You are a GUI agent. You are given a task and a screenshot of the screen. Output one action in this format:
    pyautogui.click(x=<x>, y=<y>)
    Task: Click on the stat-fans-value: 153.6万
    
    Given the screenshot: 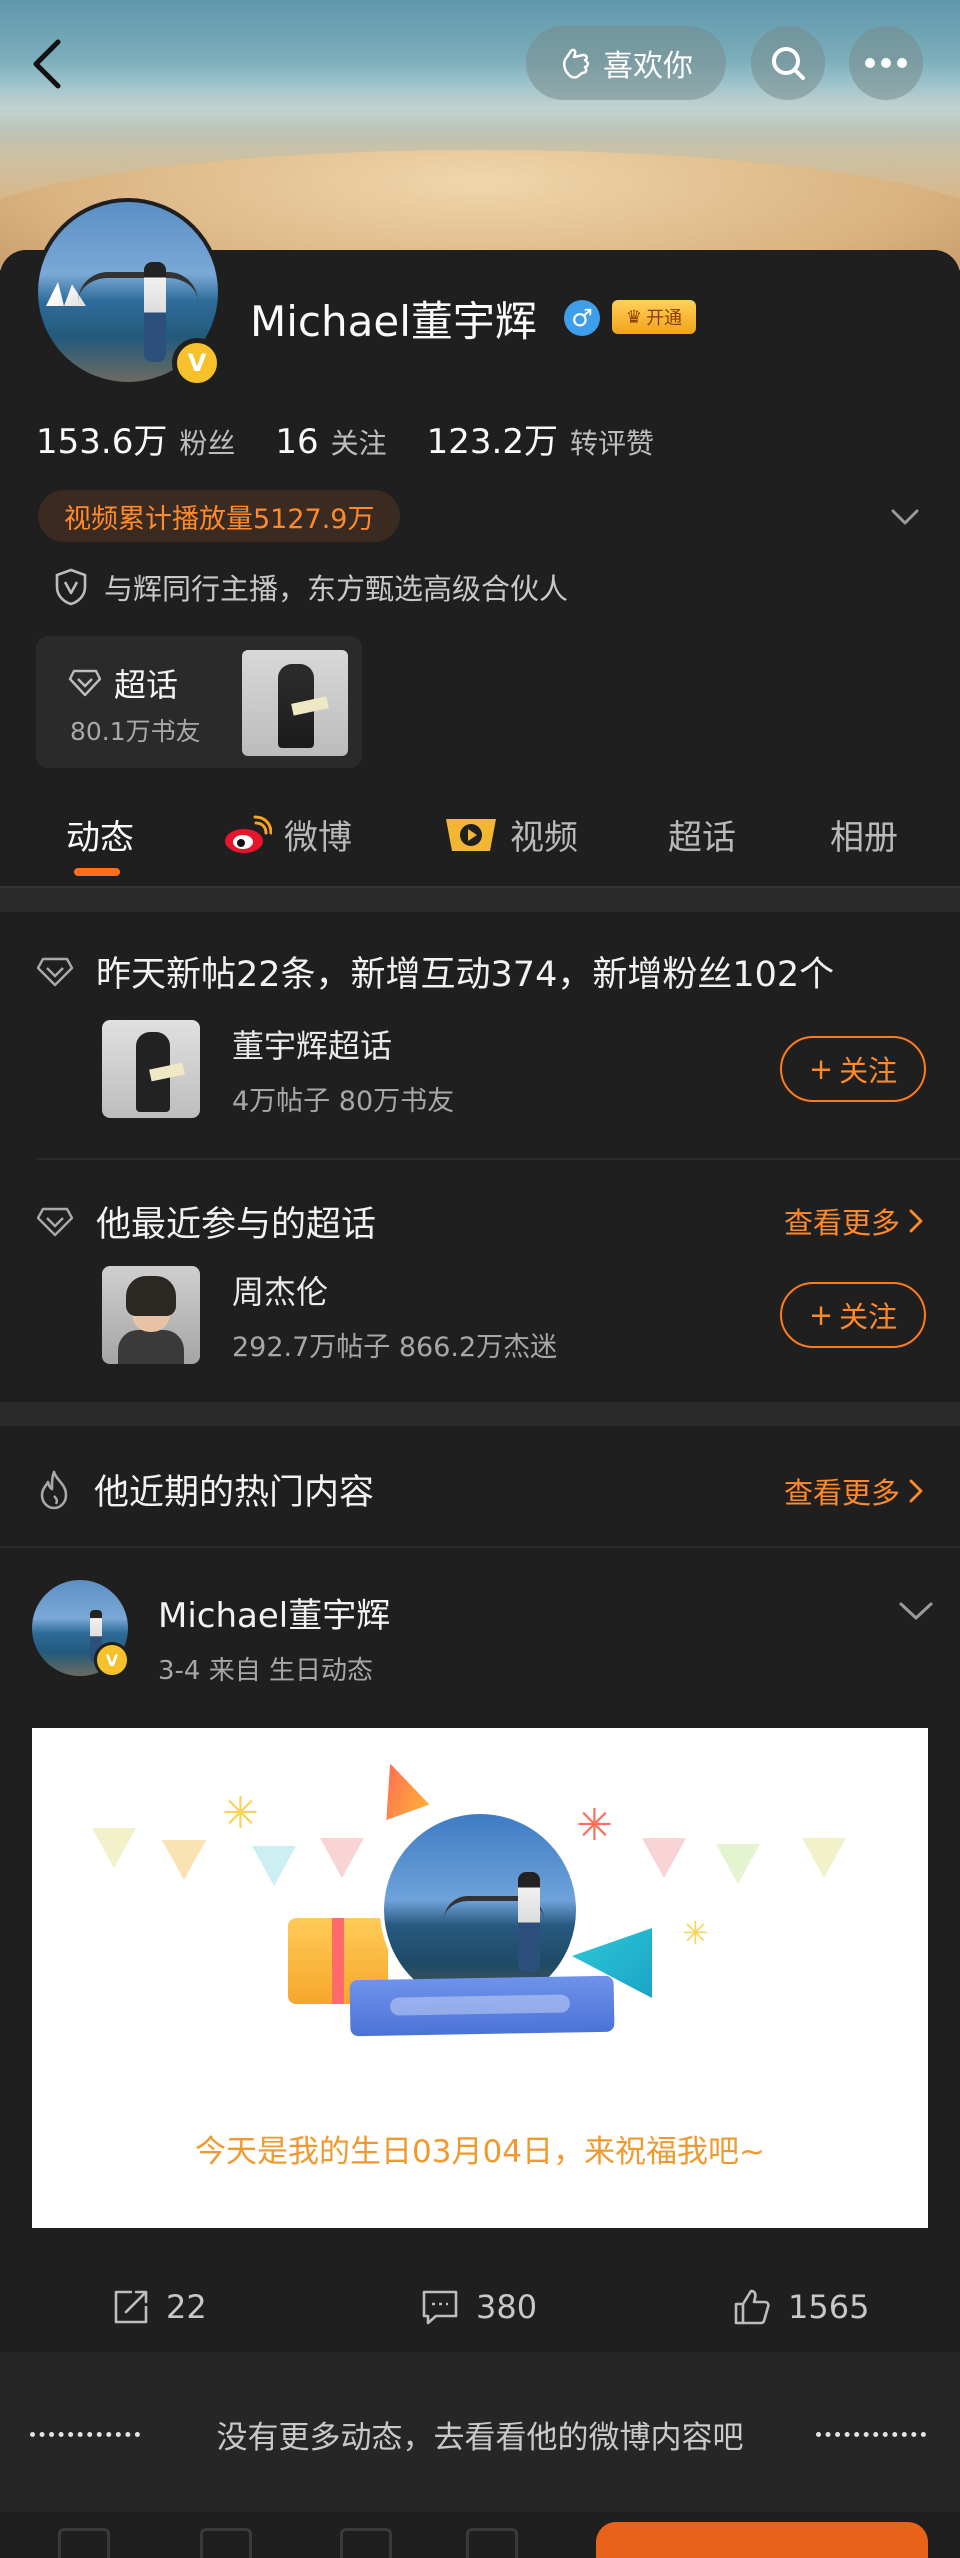 What is the action you would take?
    pyautogui.click(x=102, y=442)
    